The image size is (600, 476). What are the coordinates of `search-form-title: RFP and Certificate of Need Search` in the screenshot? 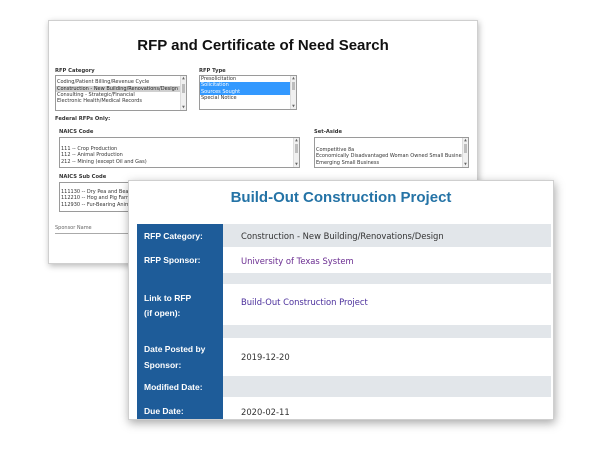 It's located at (263, 45).